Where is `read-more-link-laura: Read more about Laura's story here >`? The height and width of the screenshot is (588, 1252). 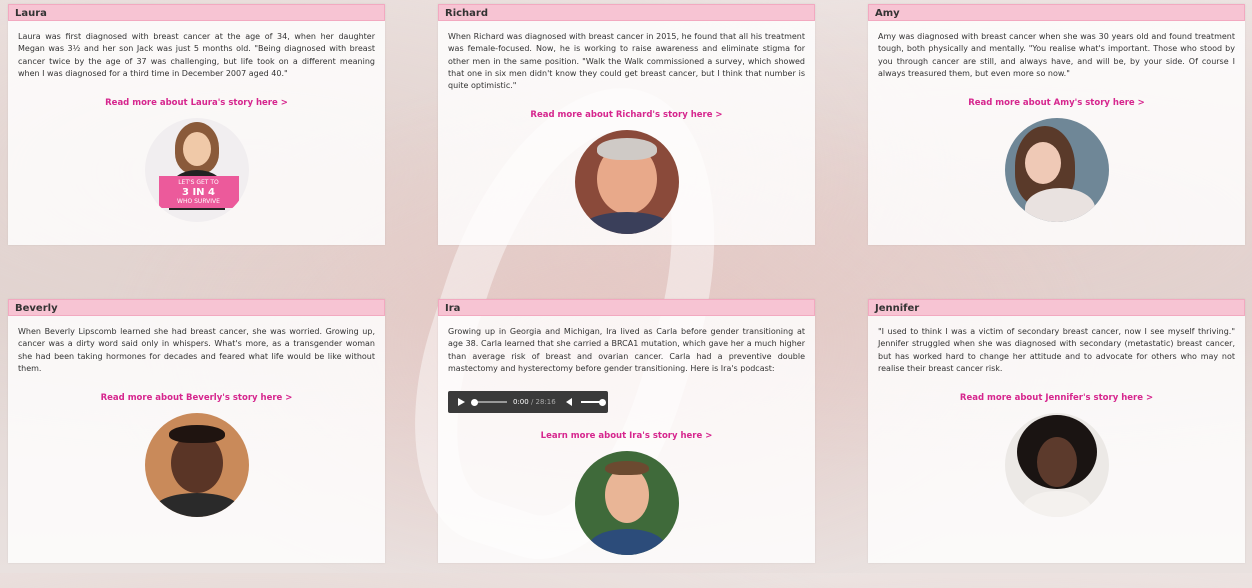
read-more-link-laura: Read more about Laura's story here > is located at coordinates (196, 103).